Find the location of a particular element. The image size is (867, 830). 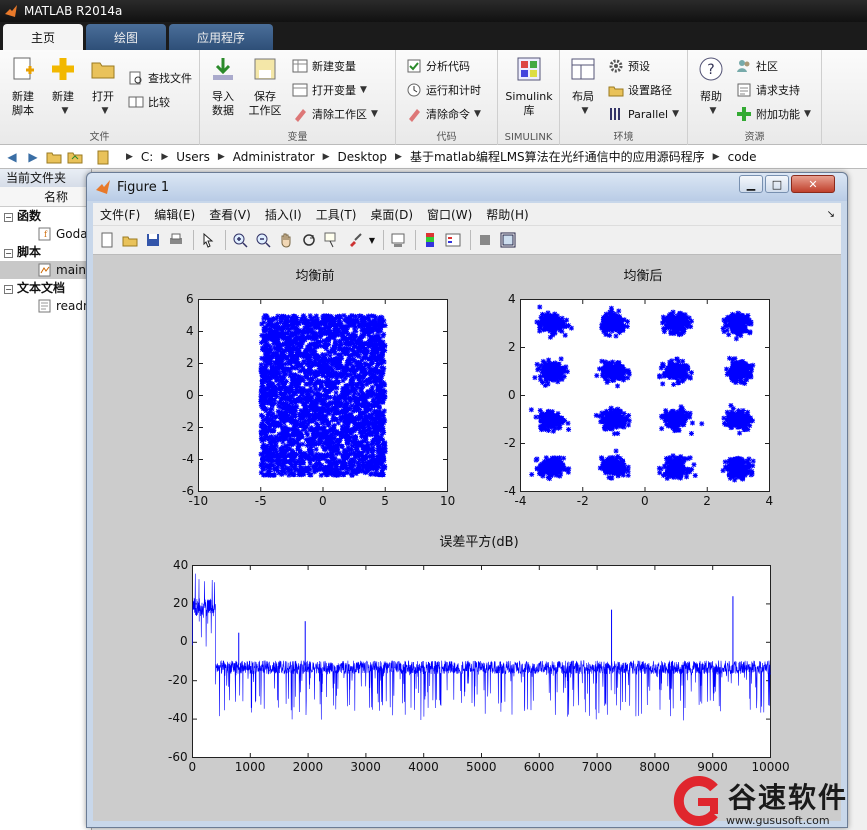

parallel-label: Parallel is located at coordinates (648, 114).